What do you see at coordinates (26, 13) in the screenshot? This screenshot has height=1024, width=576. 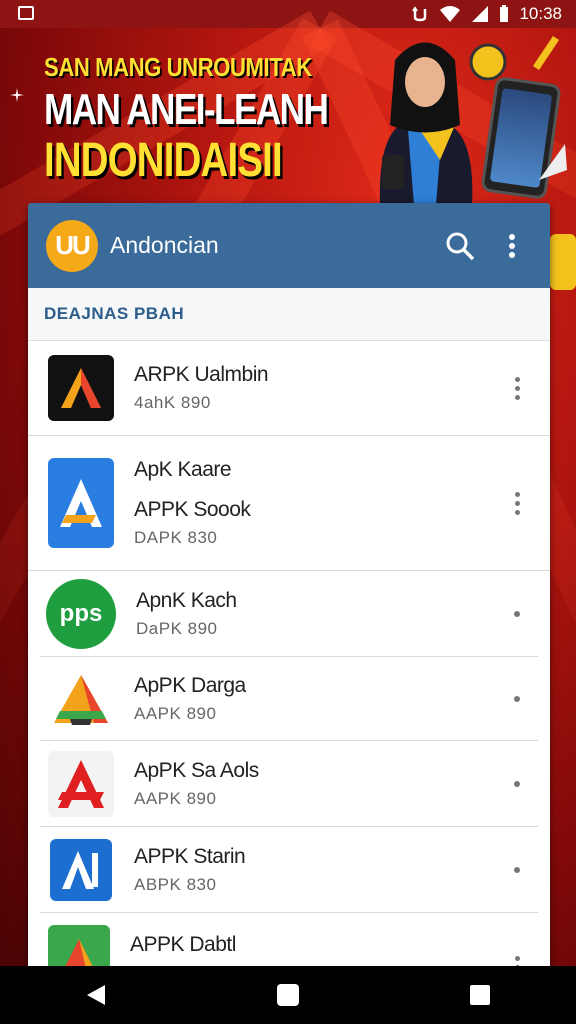 I see `app-notification-icon` at bounding box center [26, 13].